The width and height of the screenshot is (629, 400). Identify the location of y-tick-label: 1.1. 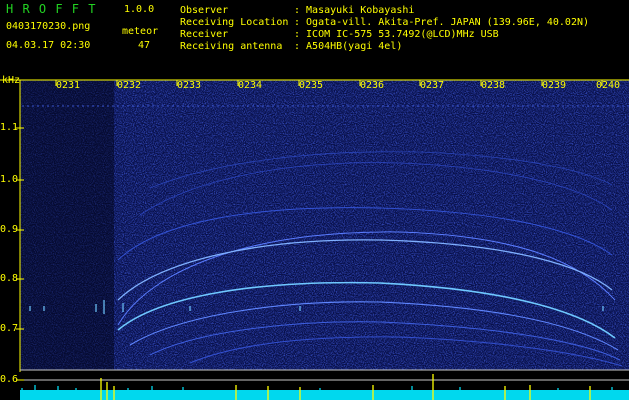
(9, 127).